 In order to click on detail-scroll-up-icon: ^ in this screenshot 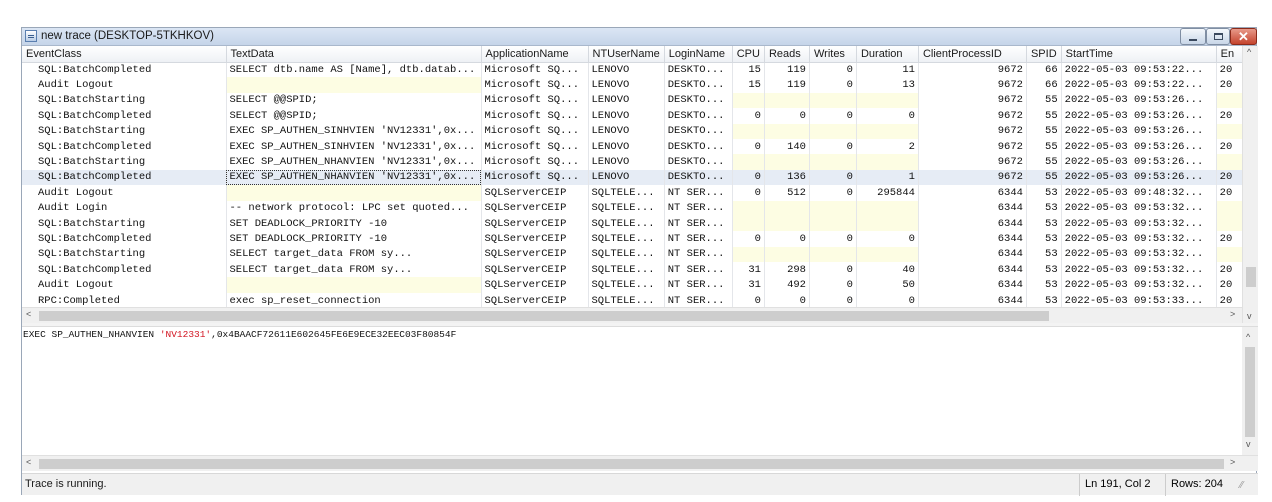, I will do `click(1248, 337)`.